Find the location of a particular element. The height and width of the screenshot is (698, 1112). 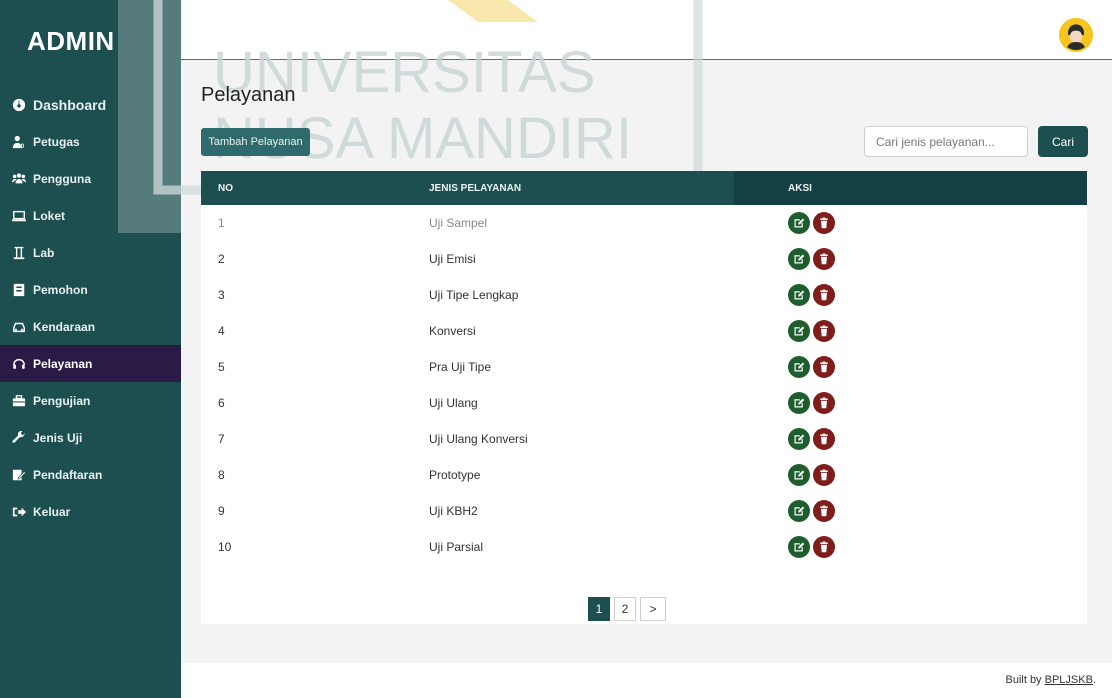

sidebar-item-label: Pengguna is located at coordinates (62, 178).